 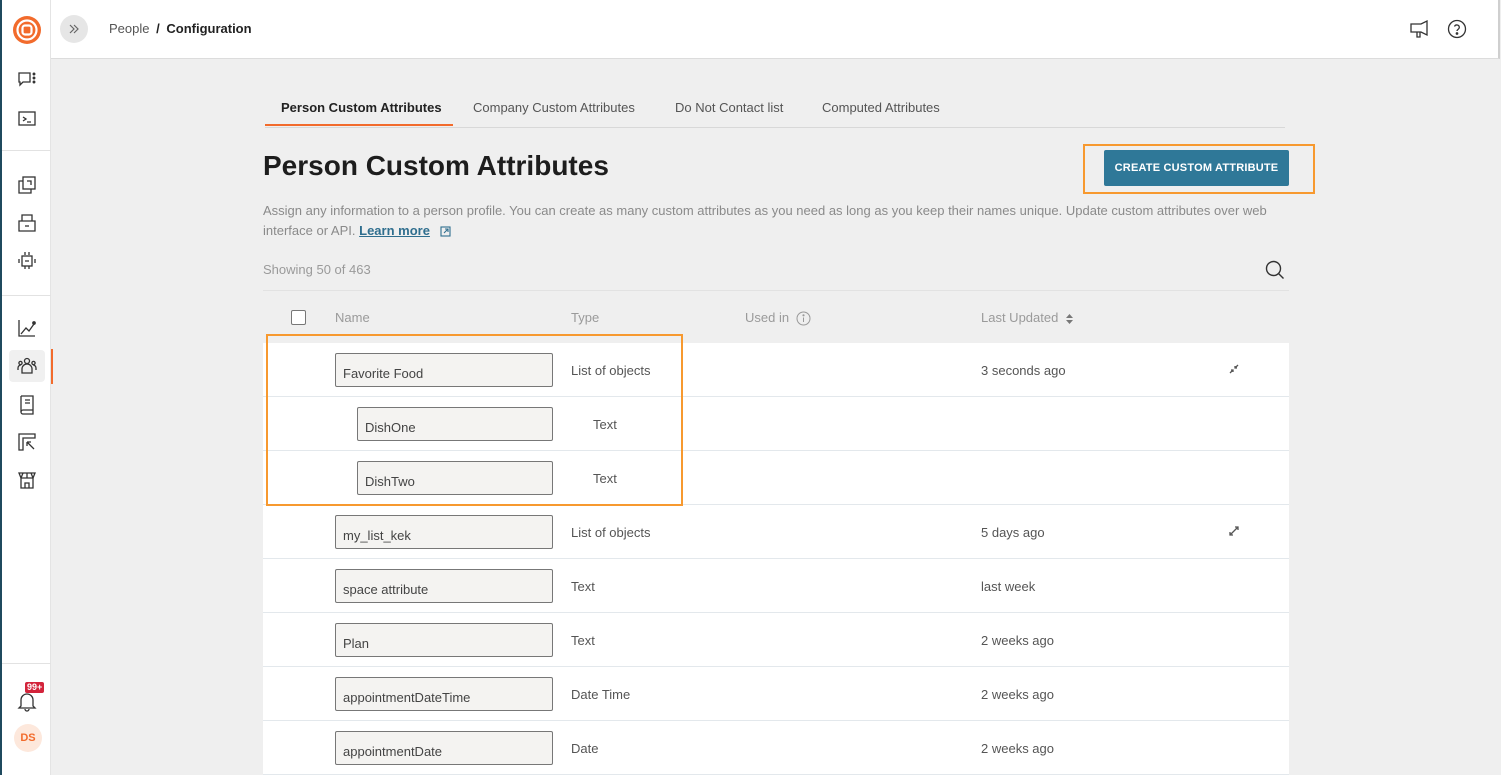 I want to click on attribute-type: Date Time, so click(x=601, y=694).